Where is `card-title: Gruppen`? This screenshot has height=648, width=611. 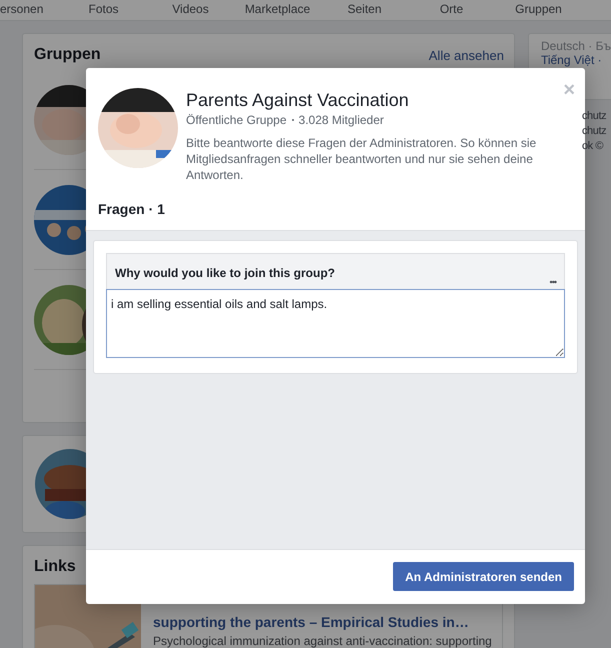 card-title: Gruppen is located at coordinates (67, 55).